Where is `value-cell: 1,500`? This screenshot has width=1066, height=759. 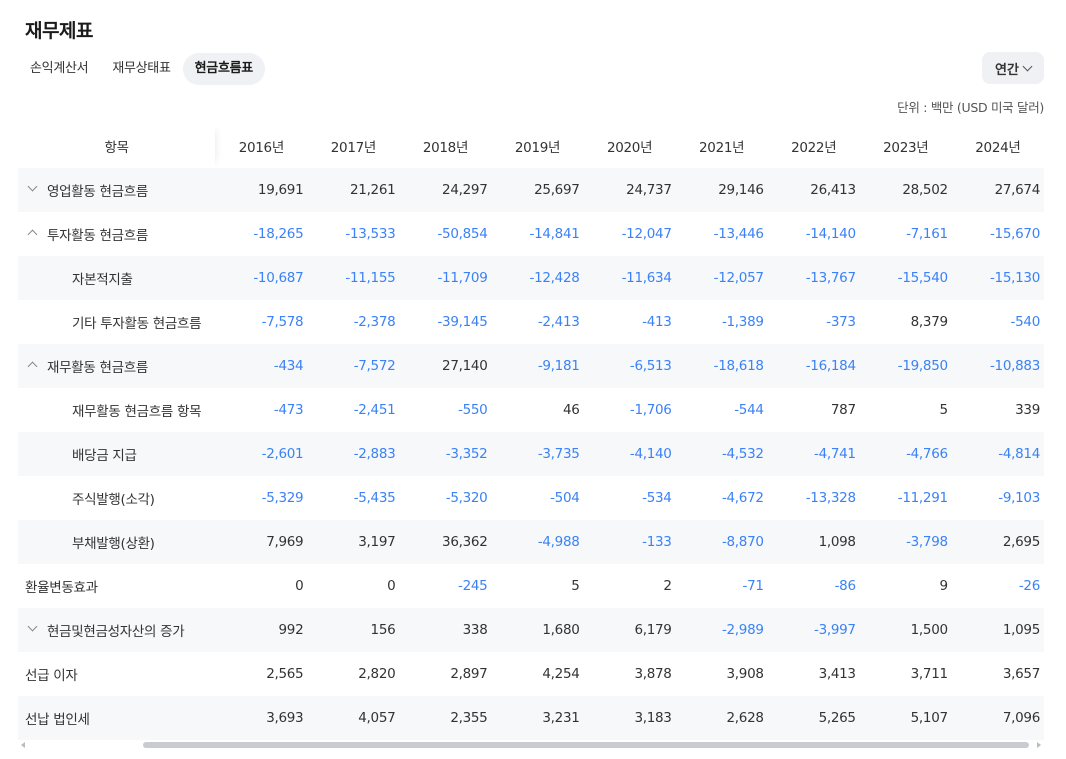
value-cell: 1,500 is located at coordinates (905, 630).